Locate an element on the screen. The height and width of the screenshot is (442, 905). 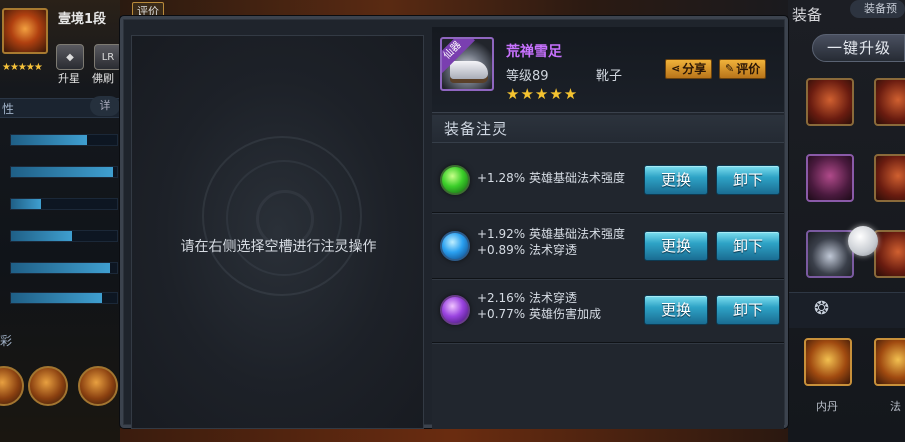
green-gem-icon is located at coordinates (455, 180).